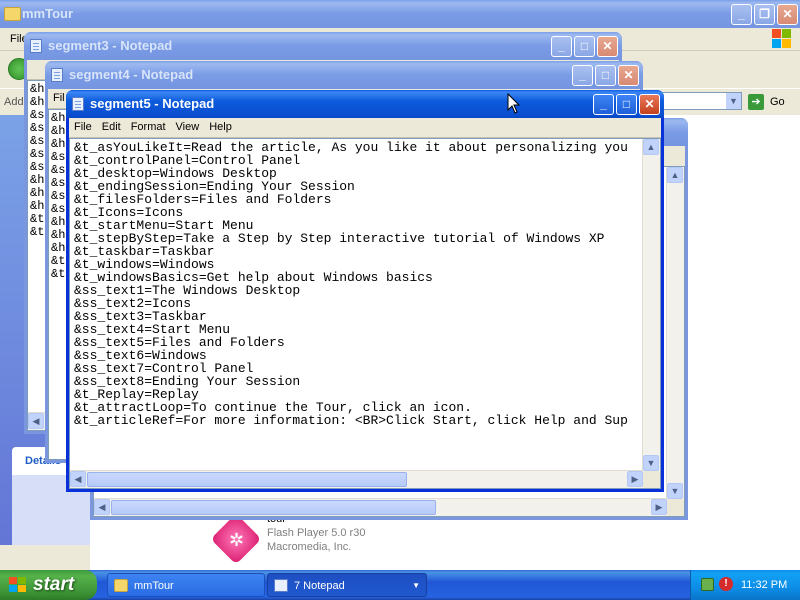 Image resolution: width=800 pixels, height=600 pixels. I want to click on menu-view: View, so click(188, 127).